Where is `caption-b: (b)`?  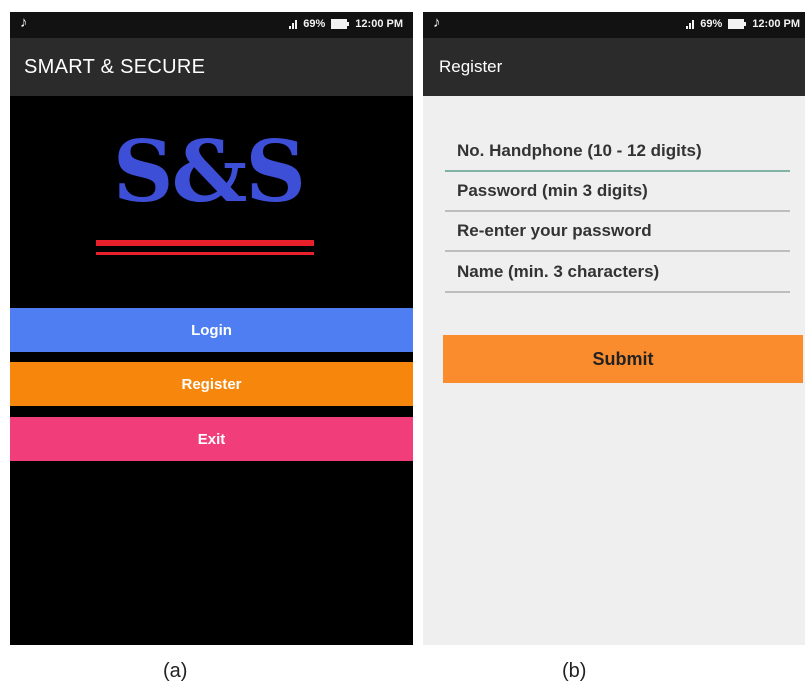 caption-b: (b) is located at coordinates (574, 671).